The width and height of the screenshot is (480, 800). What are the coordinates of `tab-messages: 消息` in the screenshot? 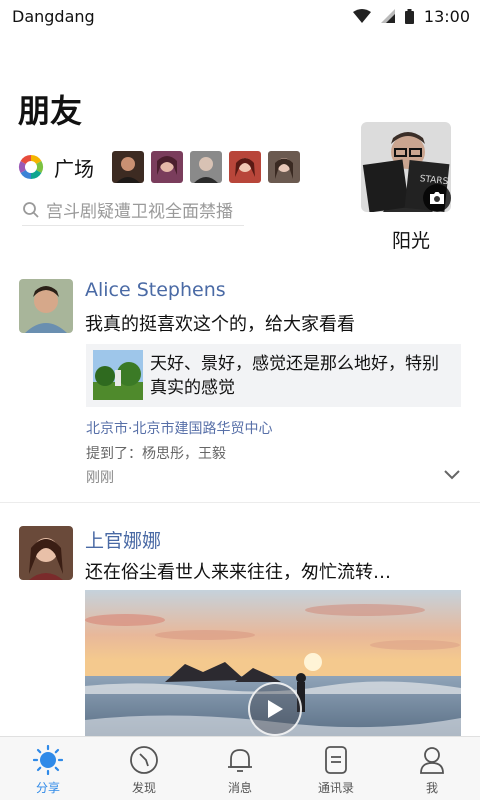 It's located at (240, 768).